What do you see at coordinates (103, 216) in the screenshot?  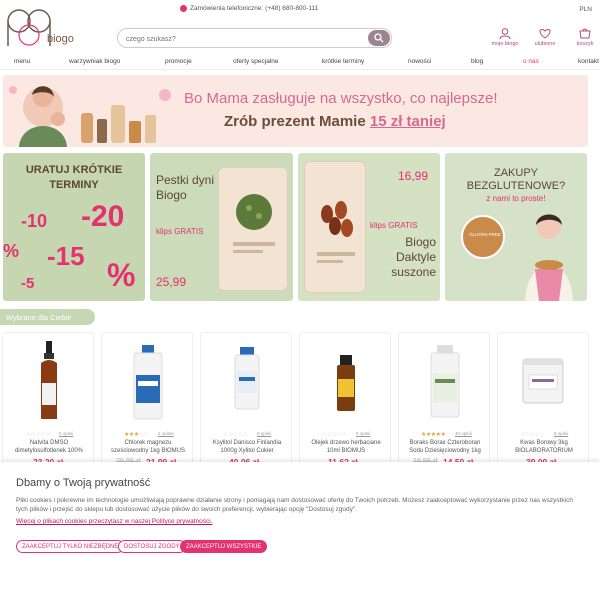 I see `discount-20: -20` at bounding box center [103, 216].